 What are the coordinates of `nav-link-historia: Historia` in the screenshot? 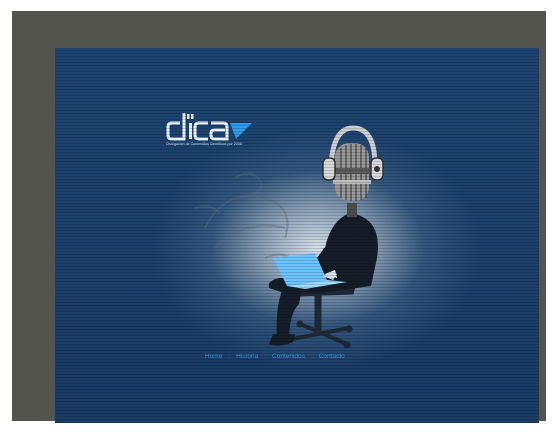 It's located at (247, 356).